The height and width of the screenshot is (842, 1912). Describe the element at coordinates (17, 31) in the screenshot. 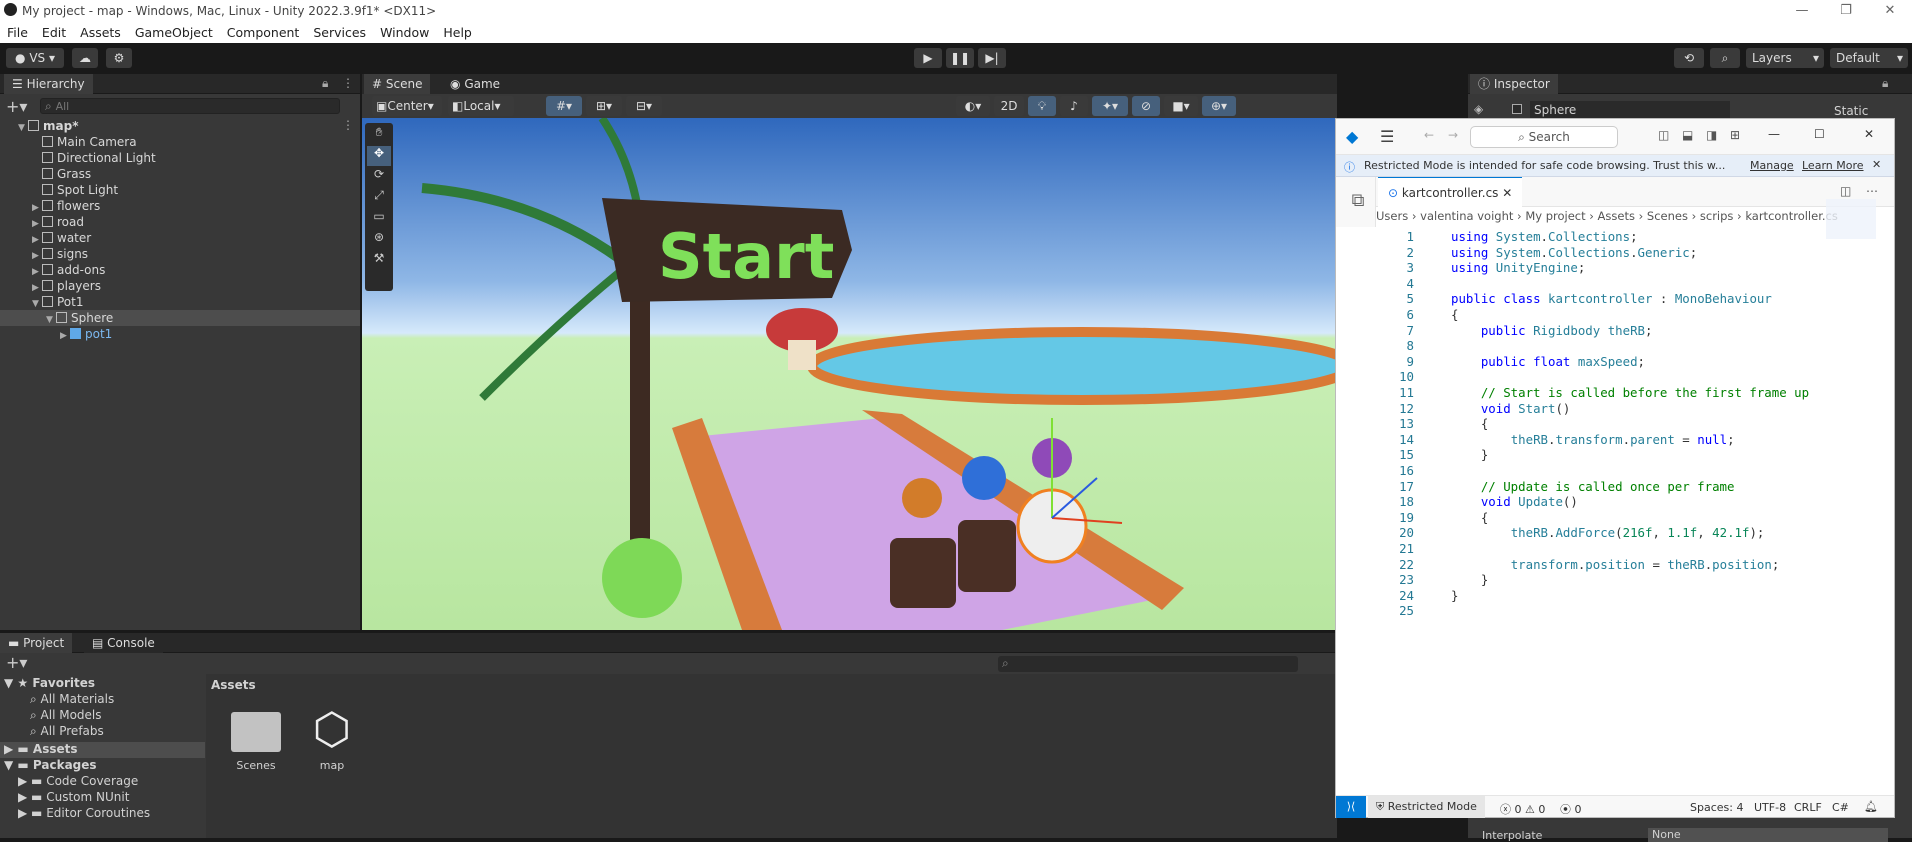

I see `menu-item-file: File` at that location.